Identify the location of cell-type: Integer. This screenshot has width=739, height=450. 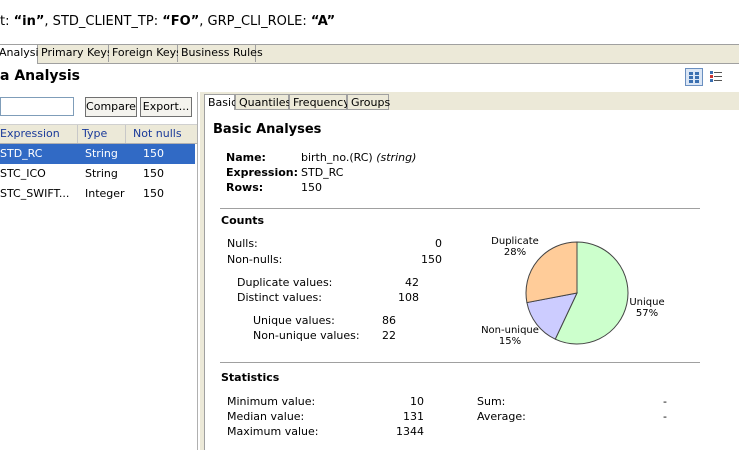
(105, 193).